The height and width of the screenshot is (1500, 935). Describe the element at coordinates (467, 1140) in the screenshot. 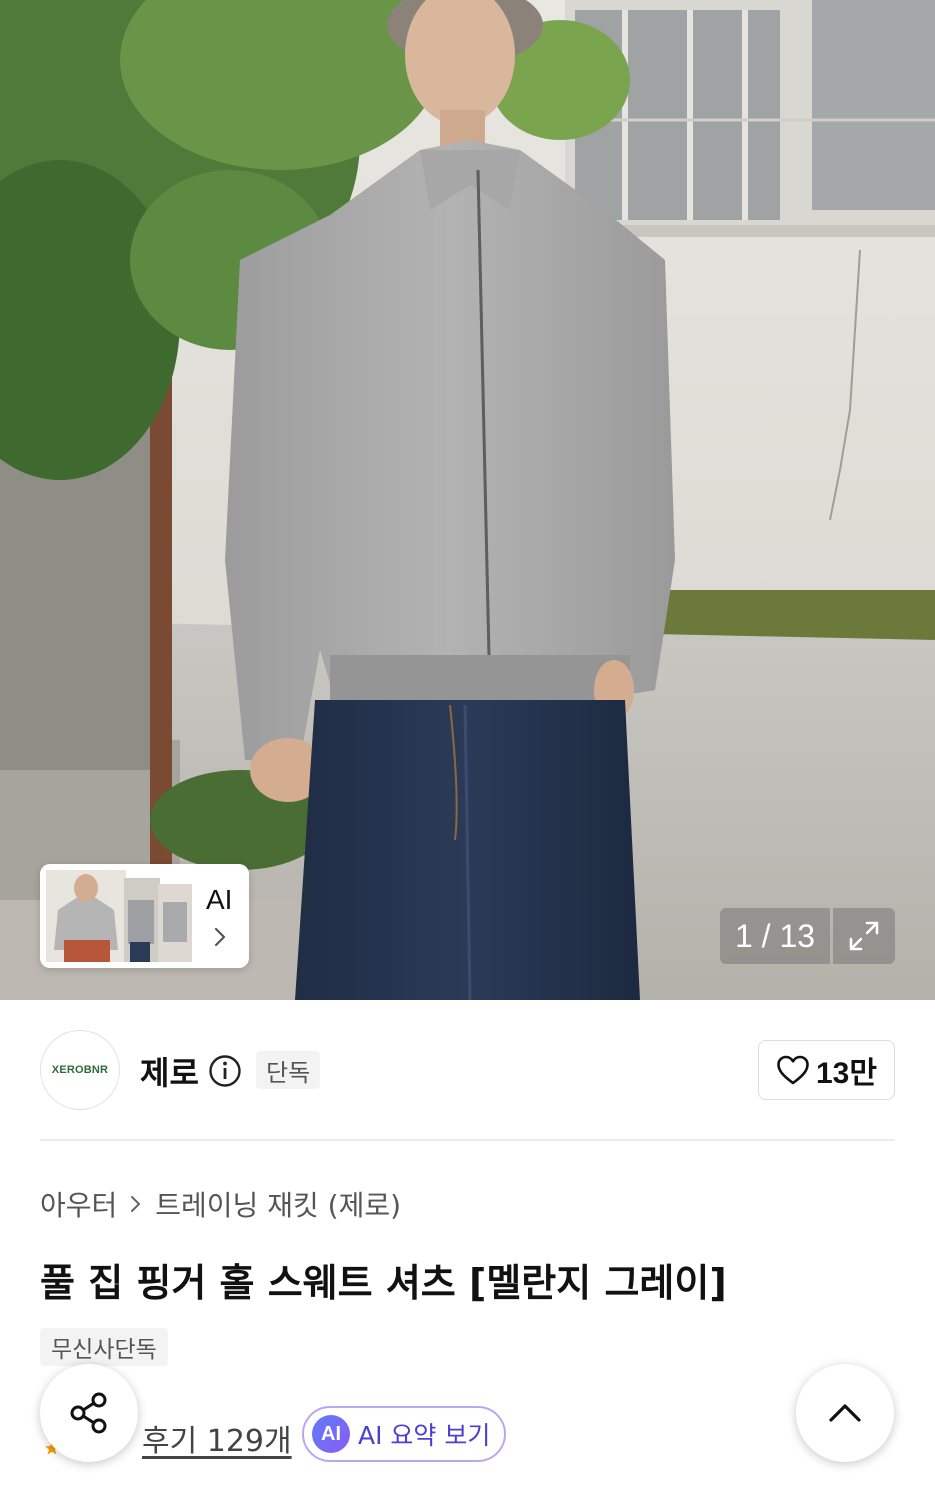

I see `section-divider` at that location.